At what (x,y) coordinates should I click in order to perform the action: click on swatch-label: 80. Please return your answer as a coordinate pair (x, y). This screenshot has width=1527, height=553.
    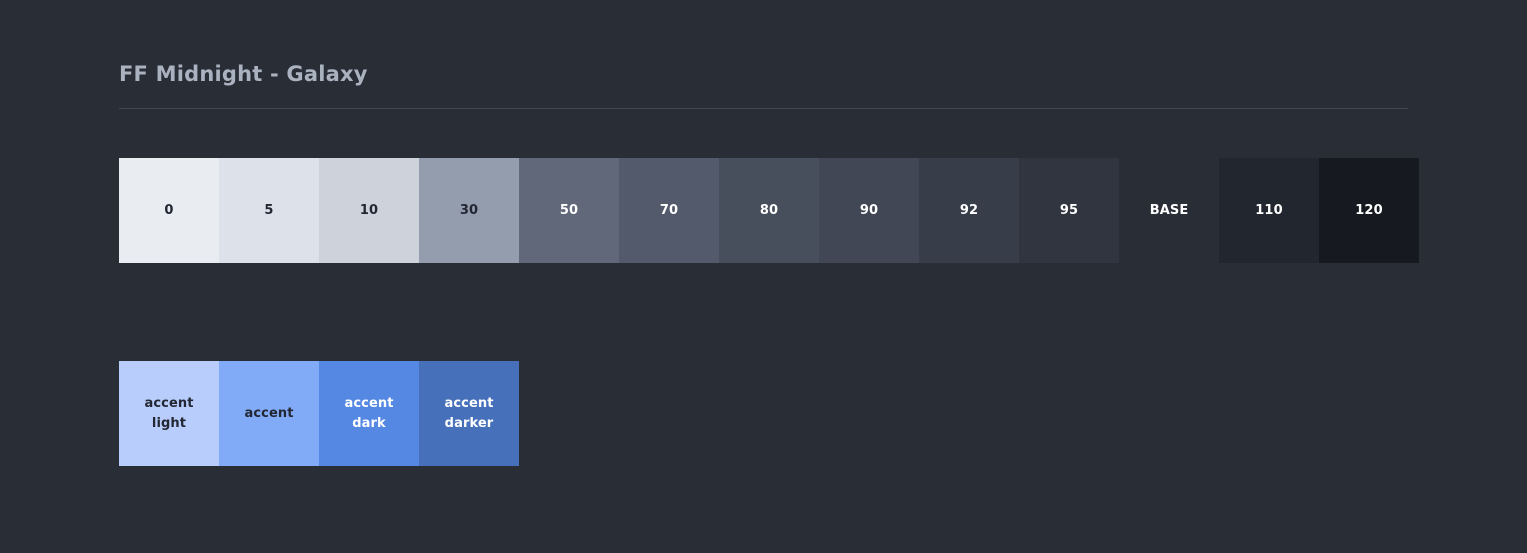
    Looking at the image, I should click on (769, 210).